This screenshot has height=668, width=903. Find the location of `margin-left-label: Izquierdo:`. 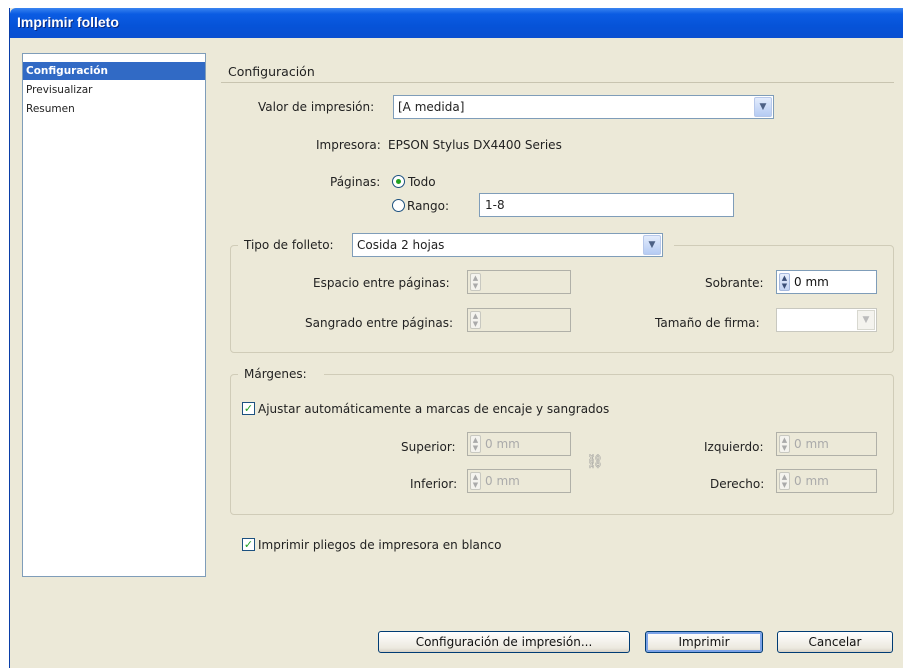

margin-left-label: Izquierdo: is located at coordinates (734, 447).